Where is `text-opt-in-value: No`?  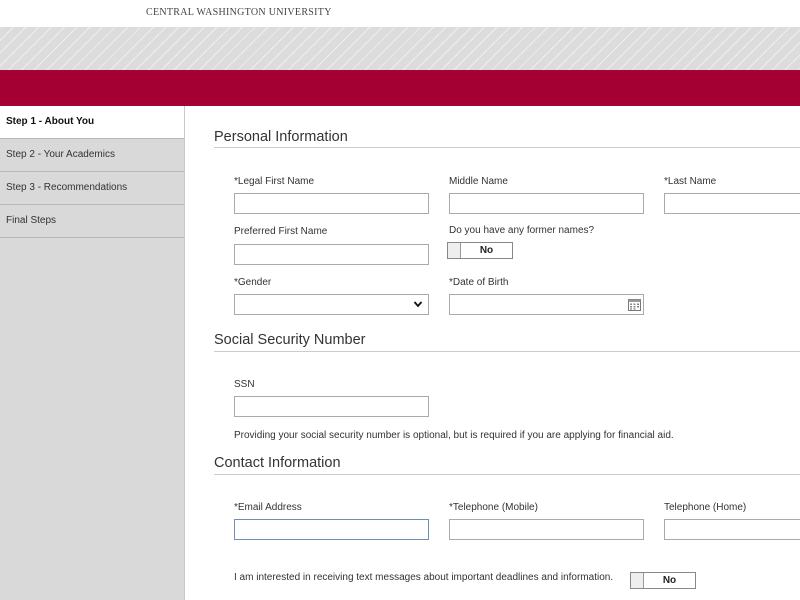 text-opt-in-value: No is located at coordinates (669, 580).